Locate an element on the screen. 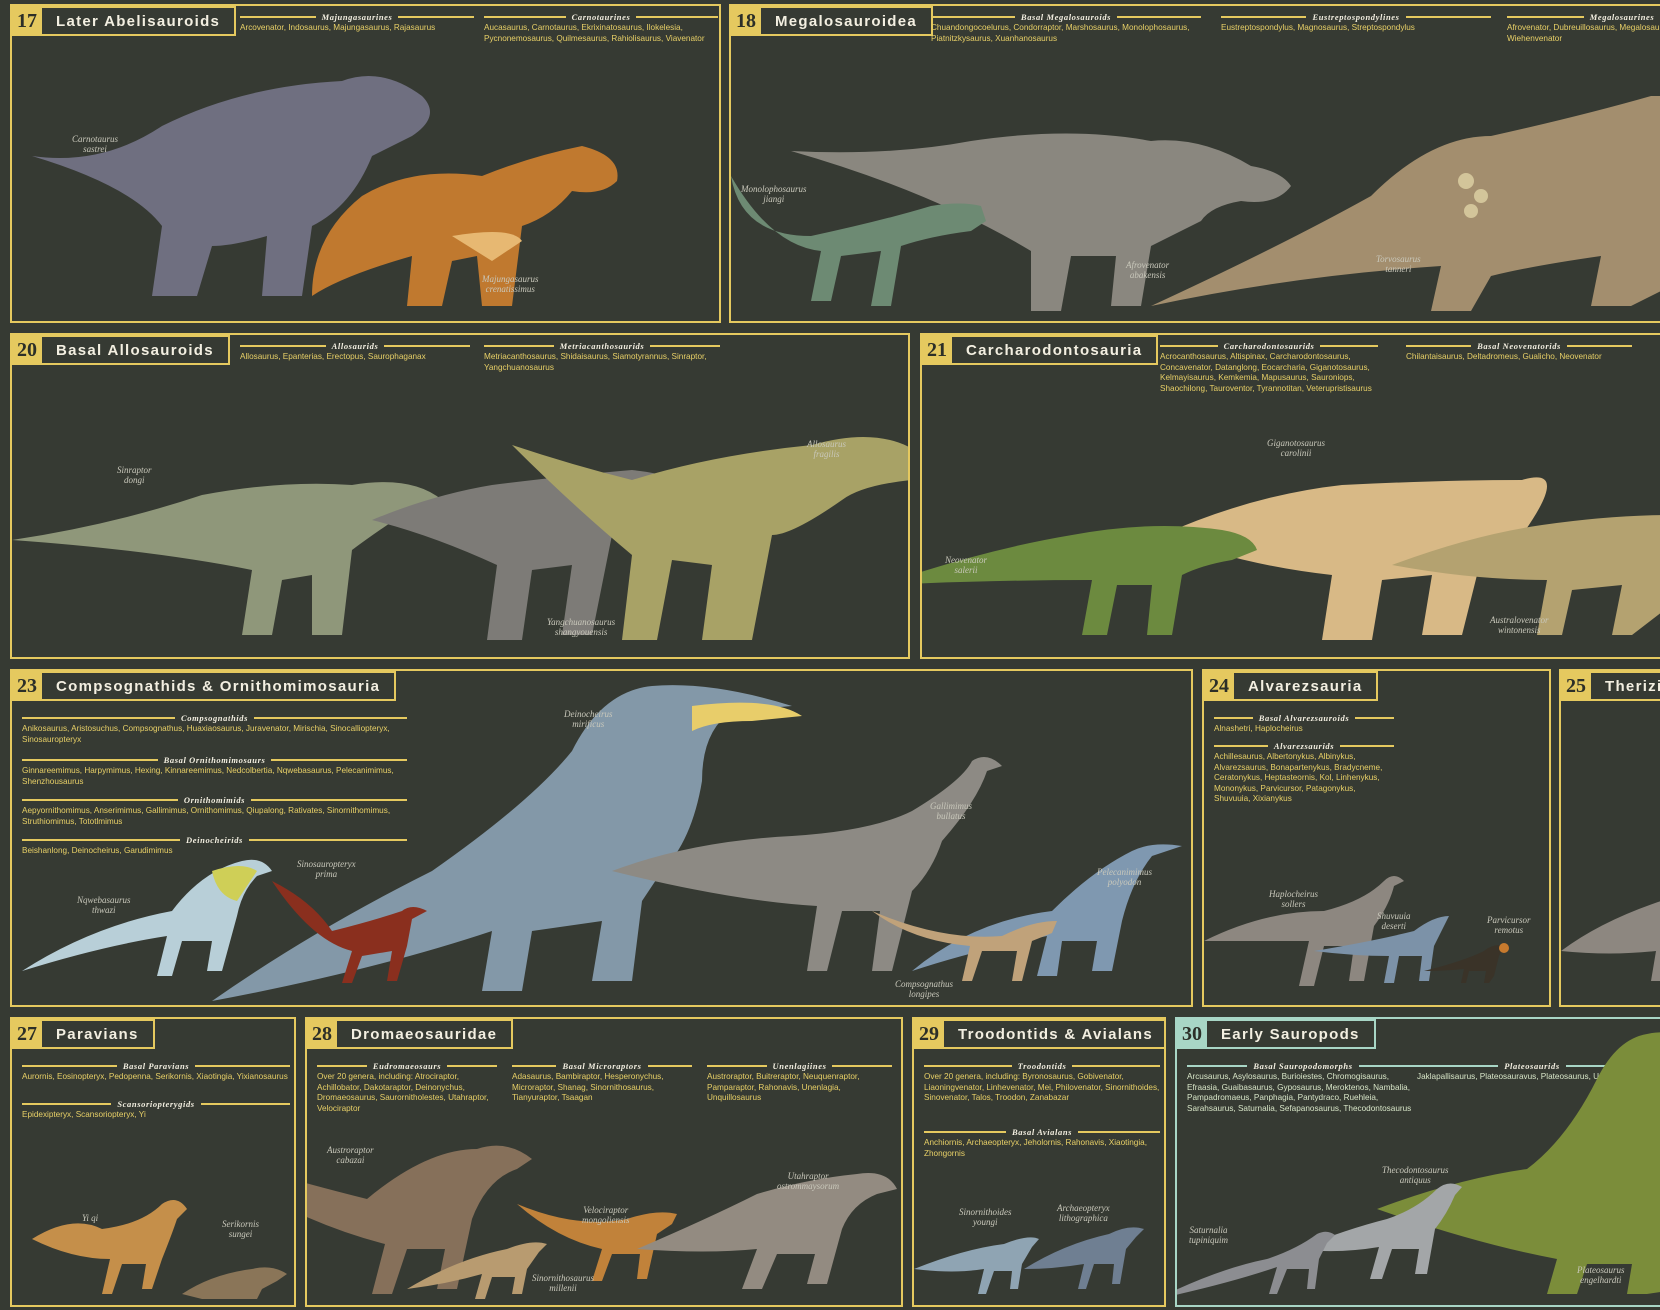 This screenshot has height=1310, width=1660. caption-yi-qi: Yi qi is located at coordinates (90, 1218).